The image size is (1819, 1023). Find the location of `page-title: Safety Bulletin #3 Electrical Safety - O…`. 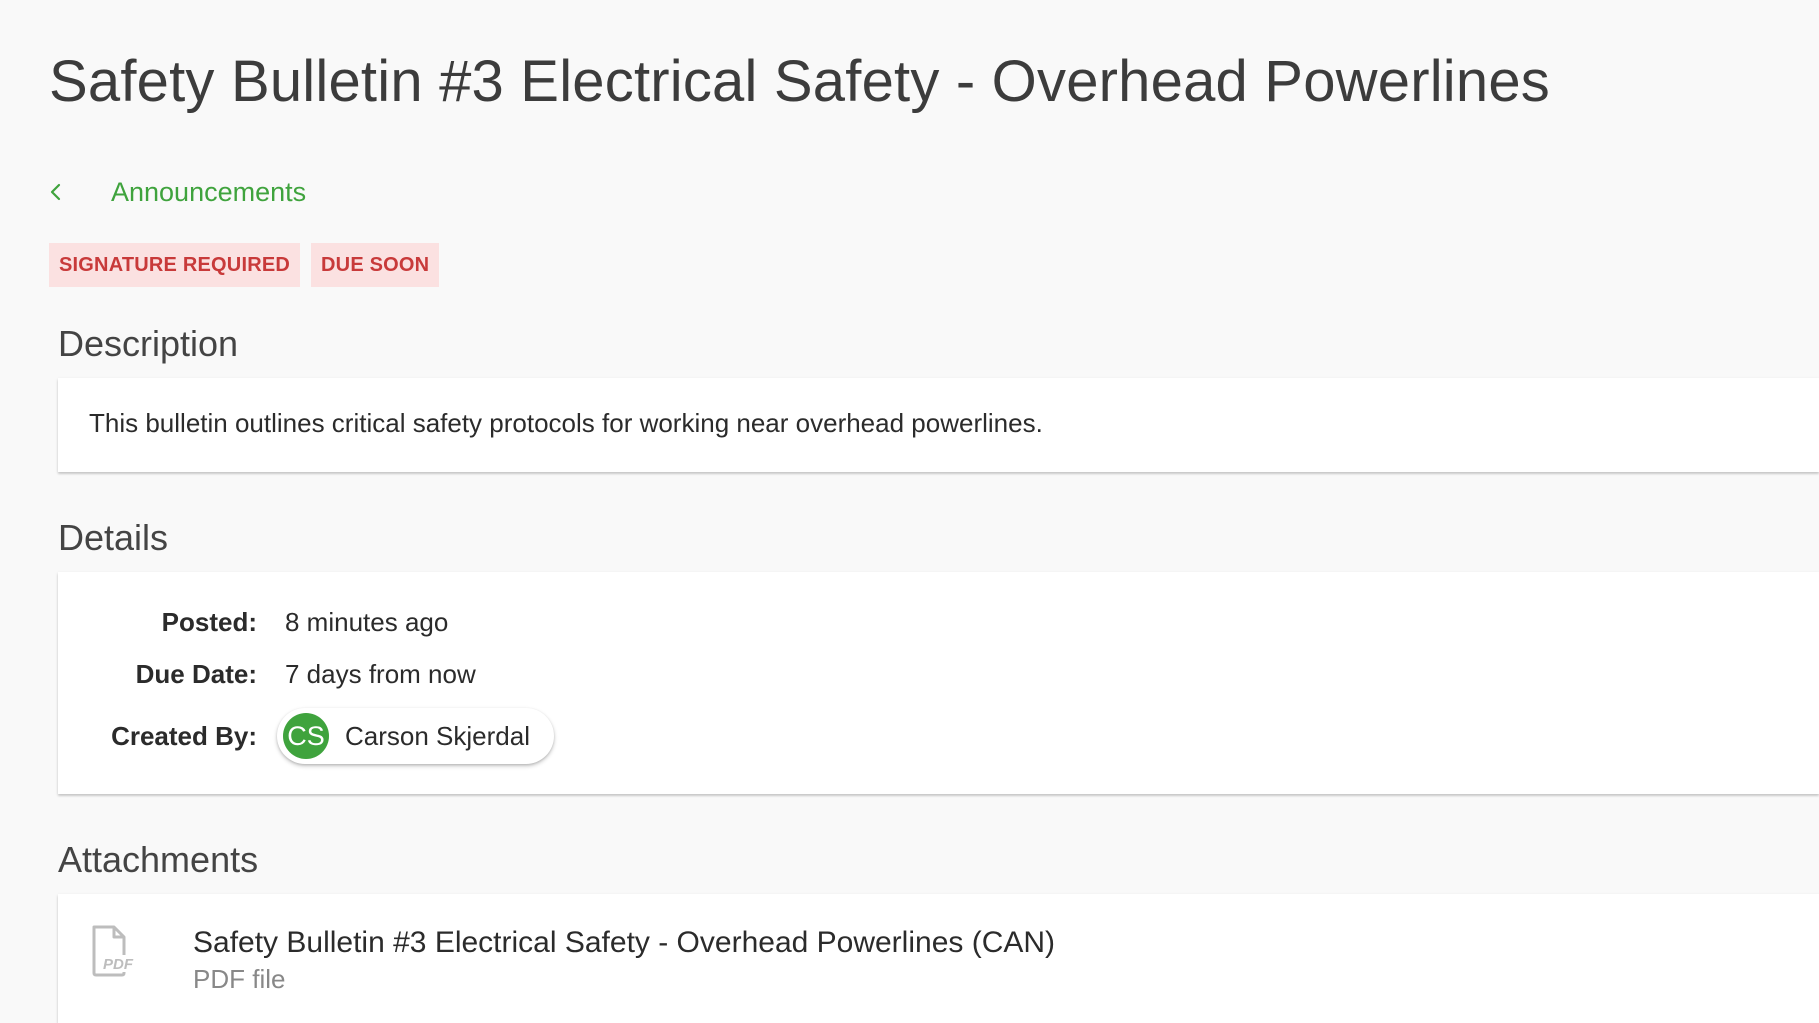

page-title: Safety Bulletin #3 Electrical Safety - O… is located at coordinates (799, 81).